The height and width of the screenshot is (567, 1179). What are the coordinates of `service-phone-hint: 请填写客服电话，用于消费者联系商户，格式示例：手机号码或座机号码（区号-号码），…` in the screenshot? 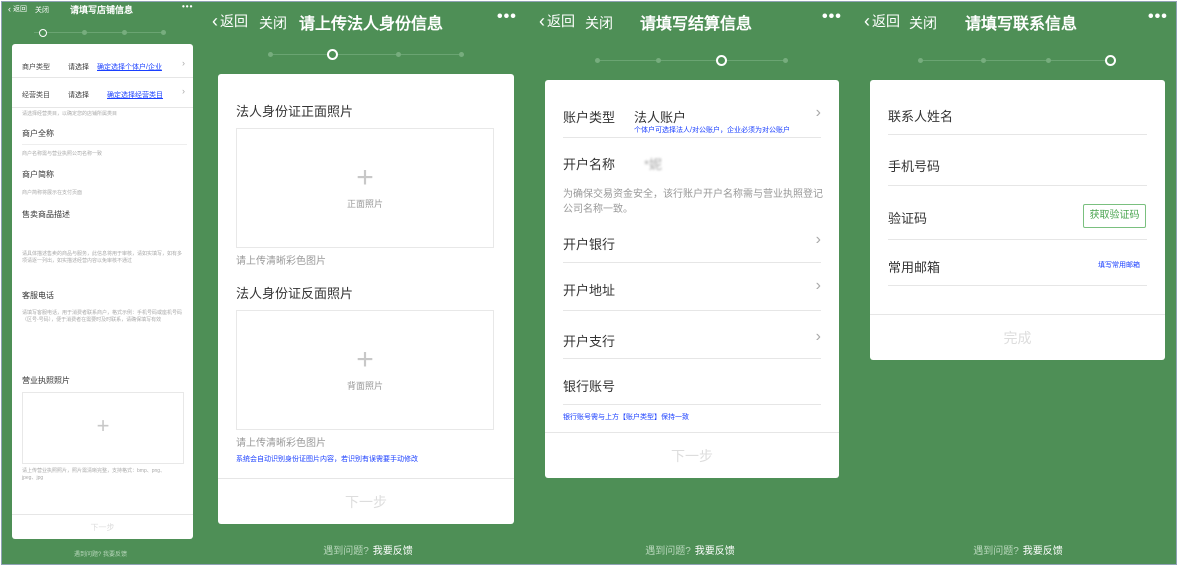 It's located at (102, 316).